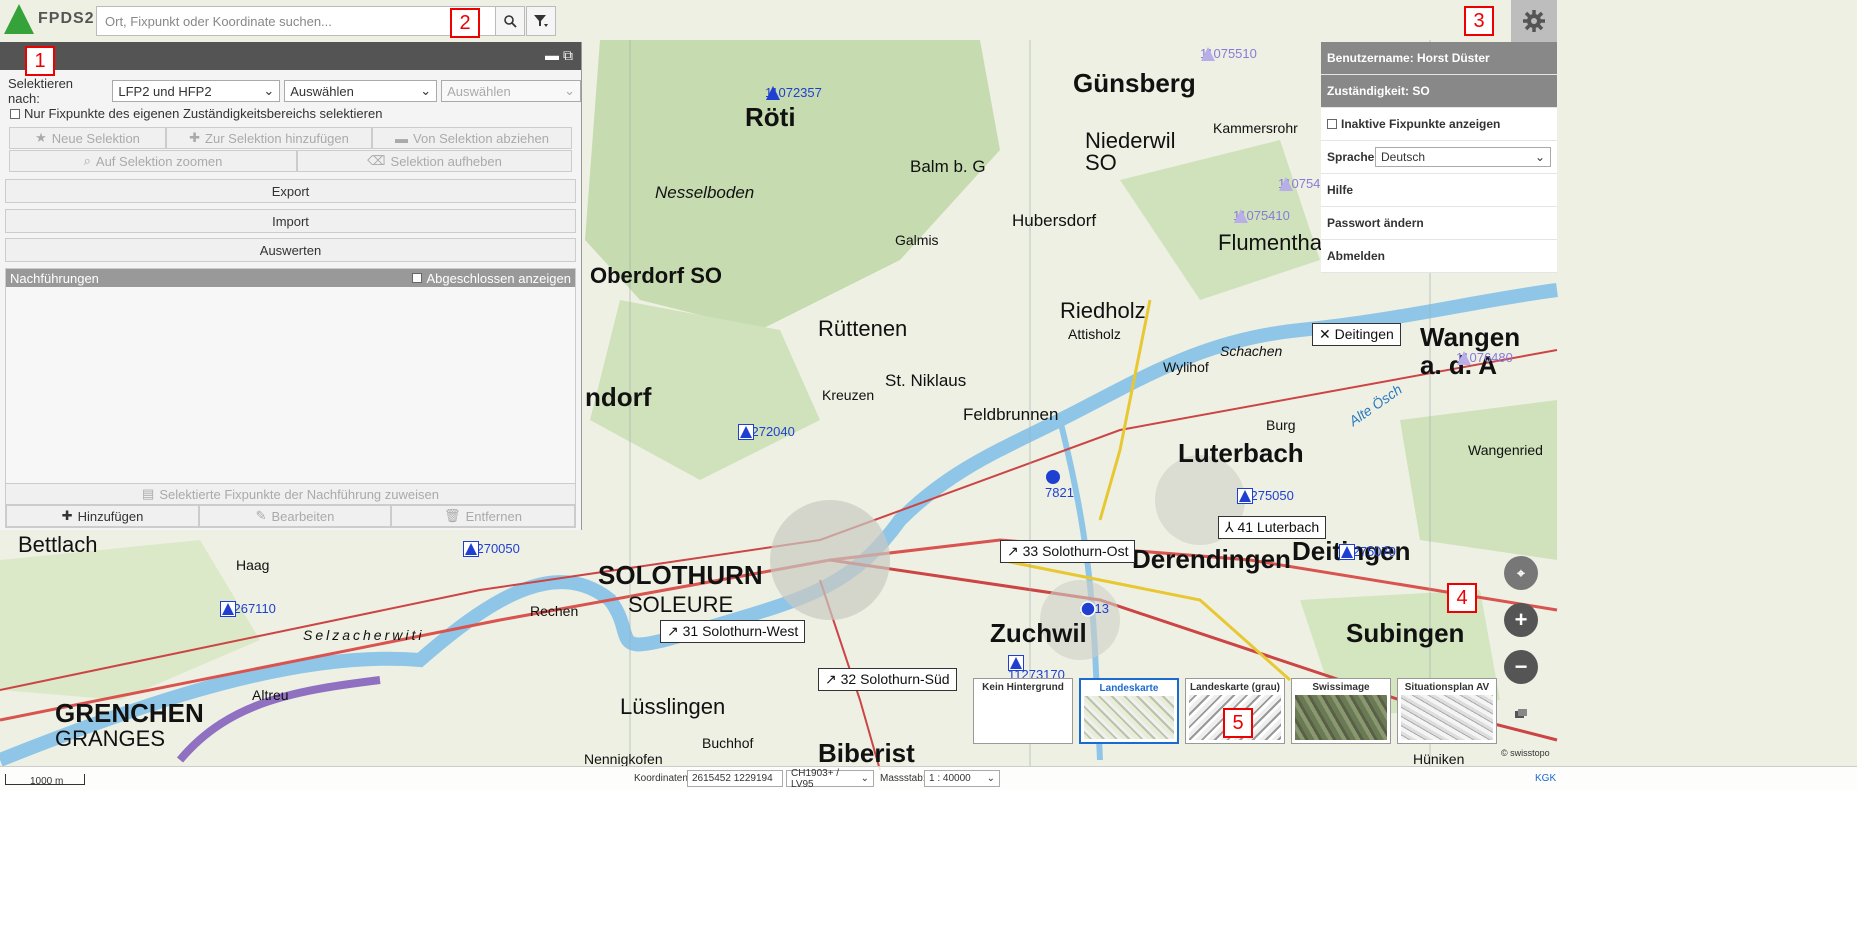  I want to click on export-button: Export, so click(290, 191).